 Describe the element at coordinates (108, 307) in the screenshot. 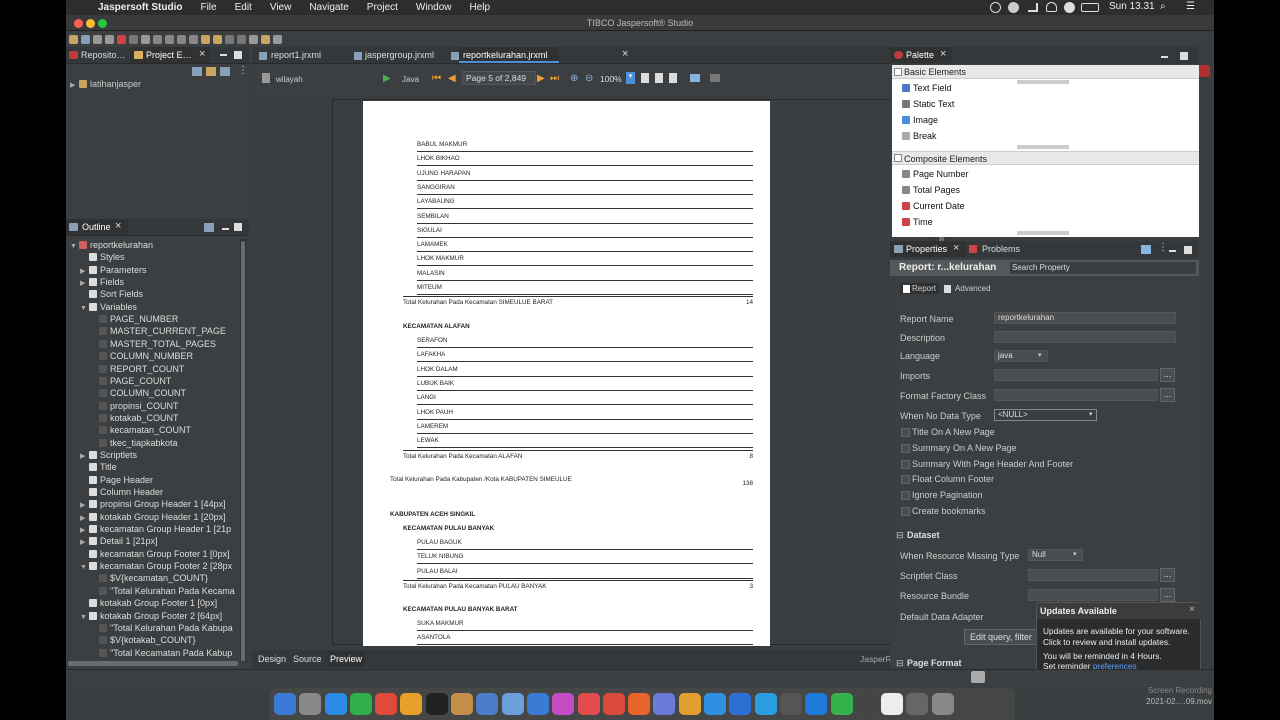

I see `outline-item: ▼ Variables` at that location.